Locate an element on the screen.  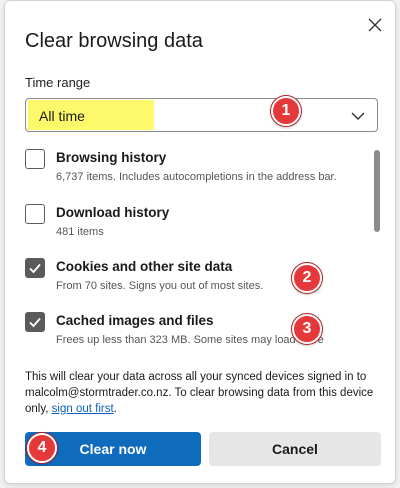
download-history-checkbox is located at coordinates (35, 214).